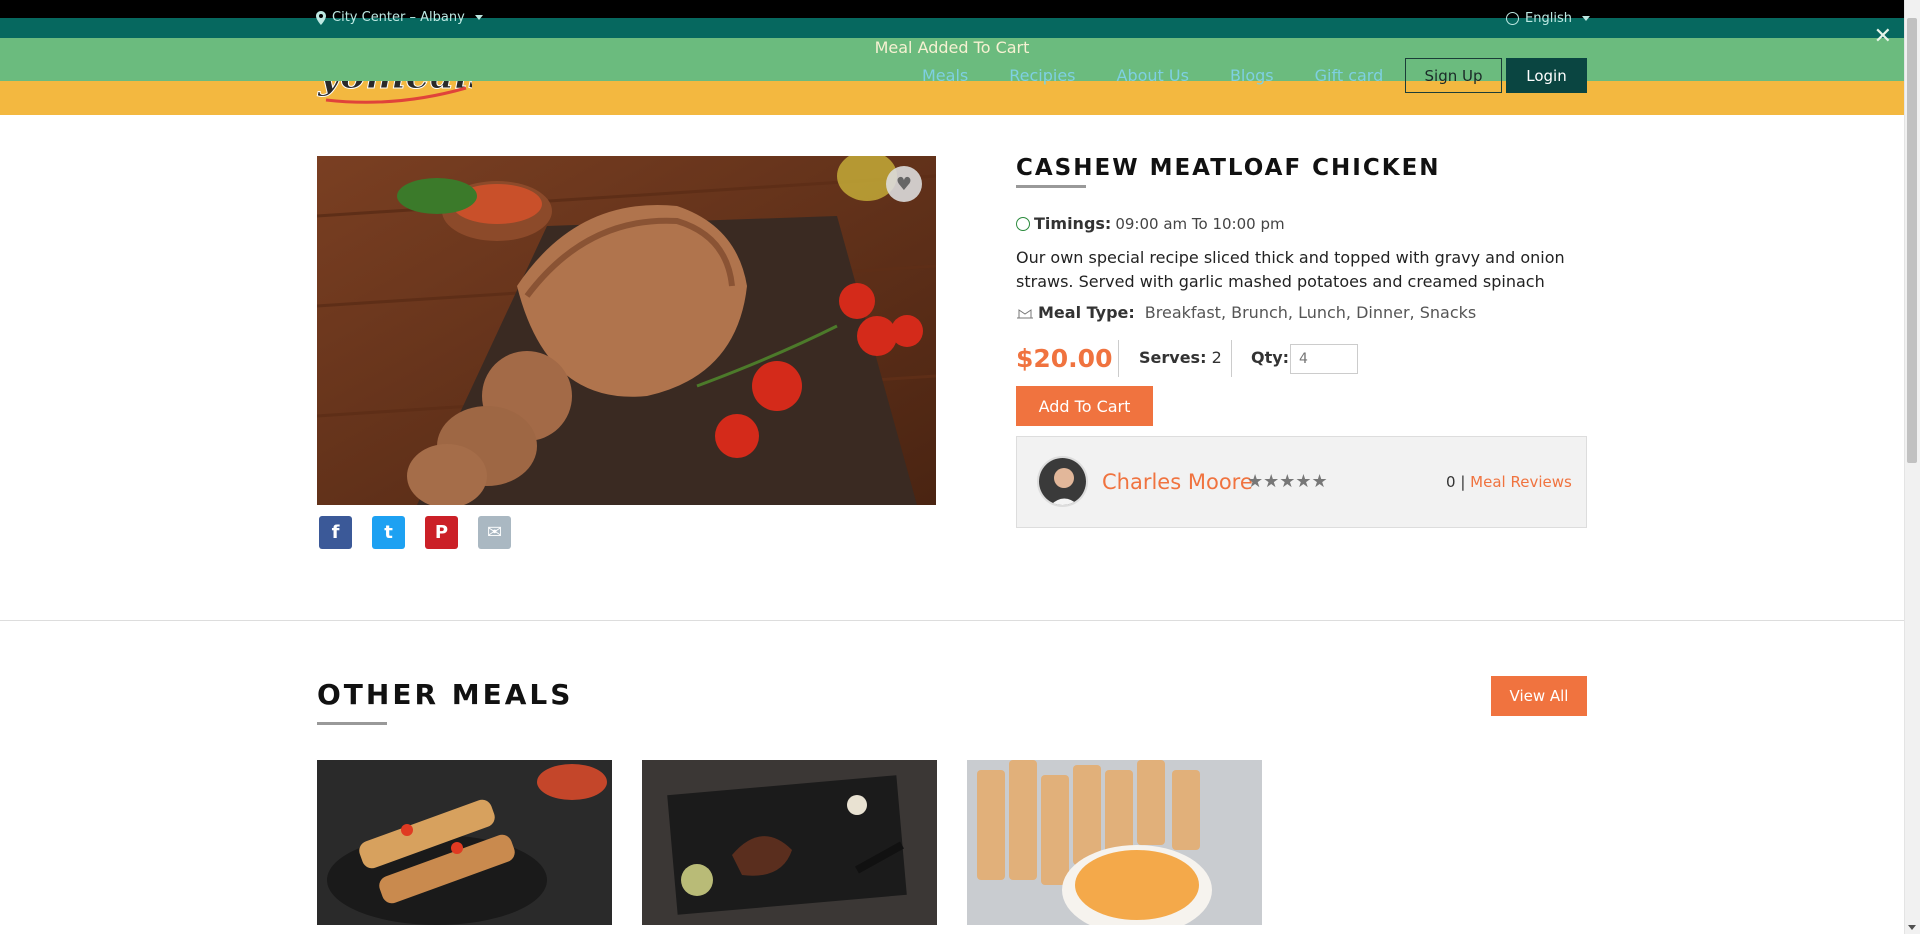 This screenshot has width=1920, height=934. I want to click on nav-item-about-us: About Us, so click(1153, 76).